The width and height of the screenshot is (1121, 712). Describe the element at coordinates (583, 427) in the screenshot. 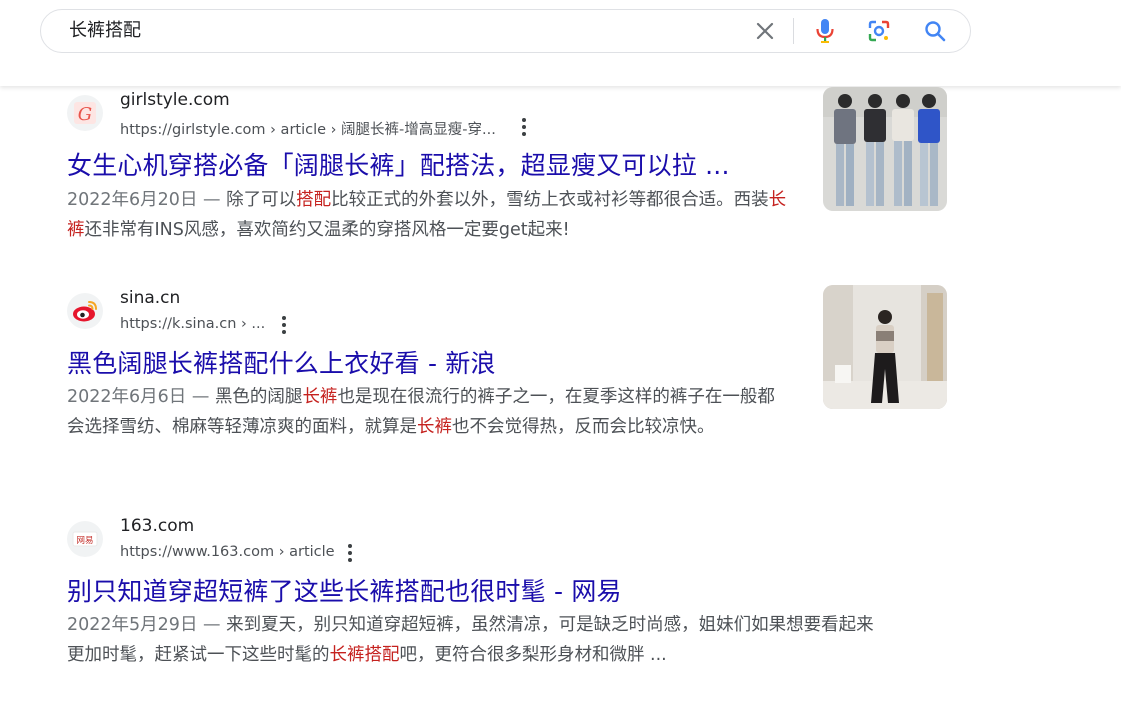

I see `snippet-text: 也不会觉得热，反而会比较凉快。` at that location.